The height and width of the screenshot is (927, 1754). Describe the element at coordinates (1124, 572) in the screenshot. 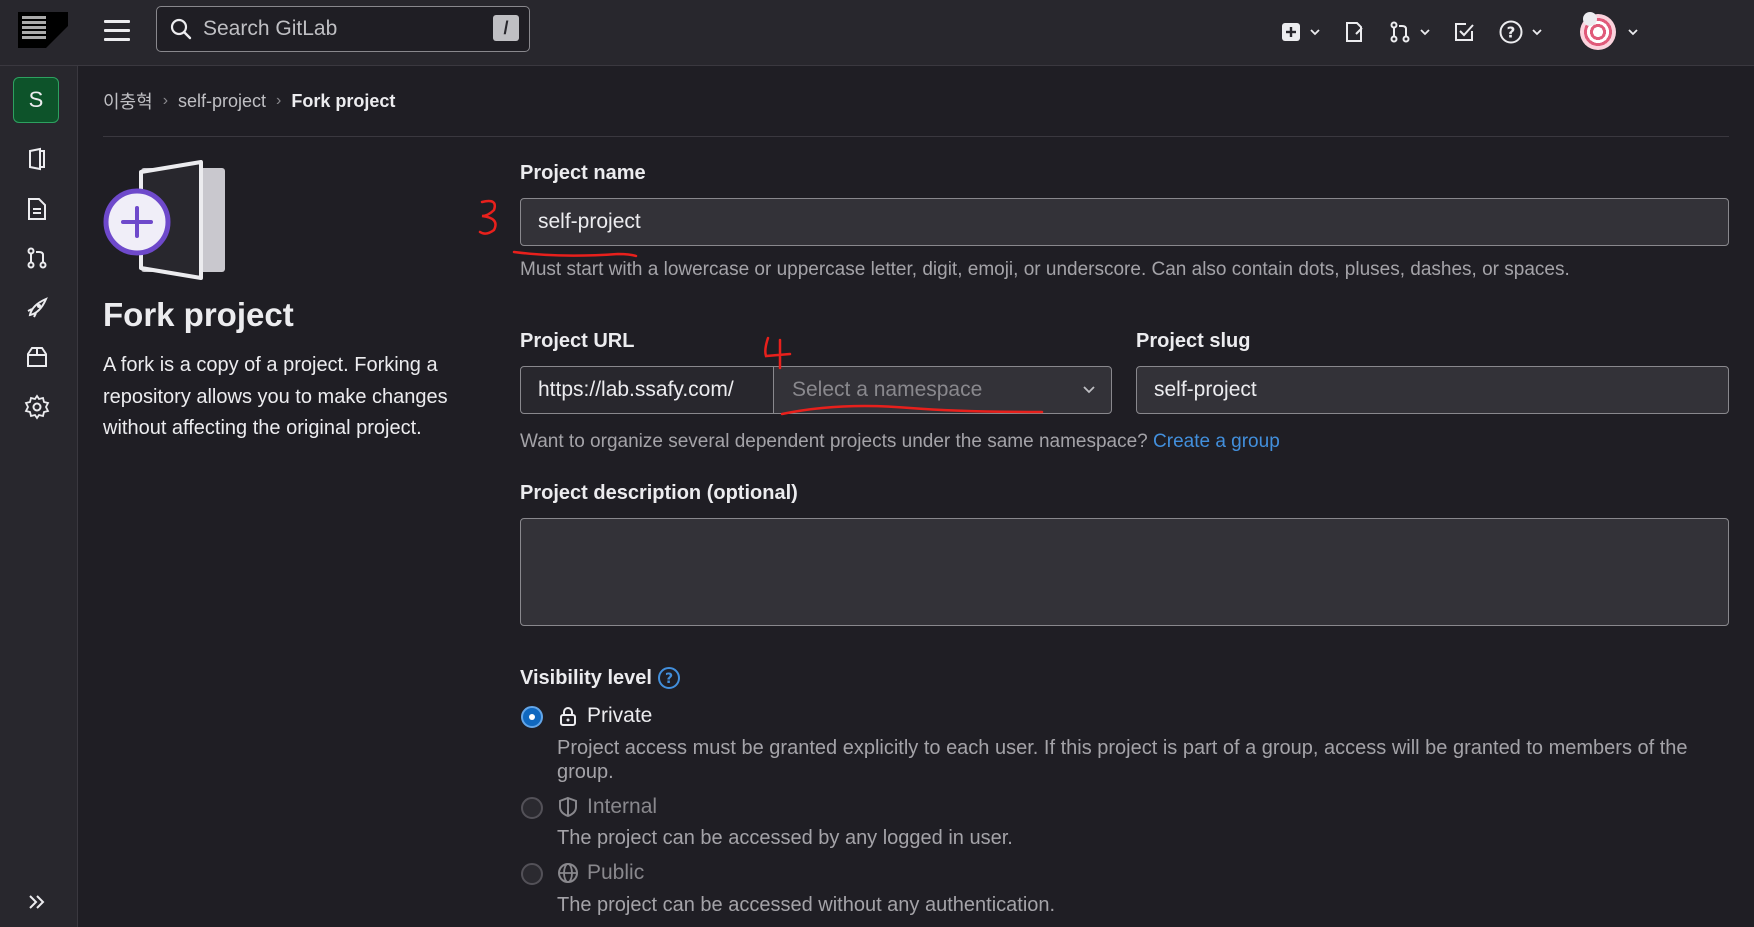

I see `project-description-textarea` at that location.